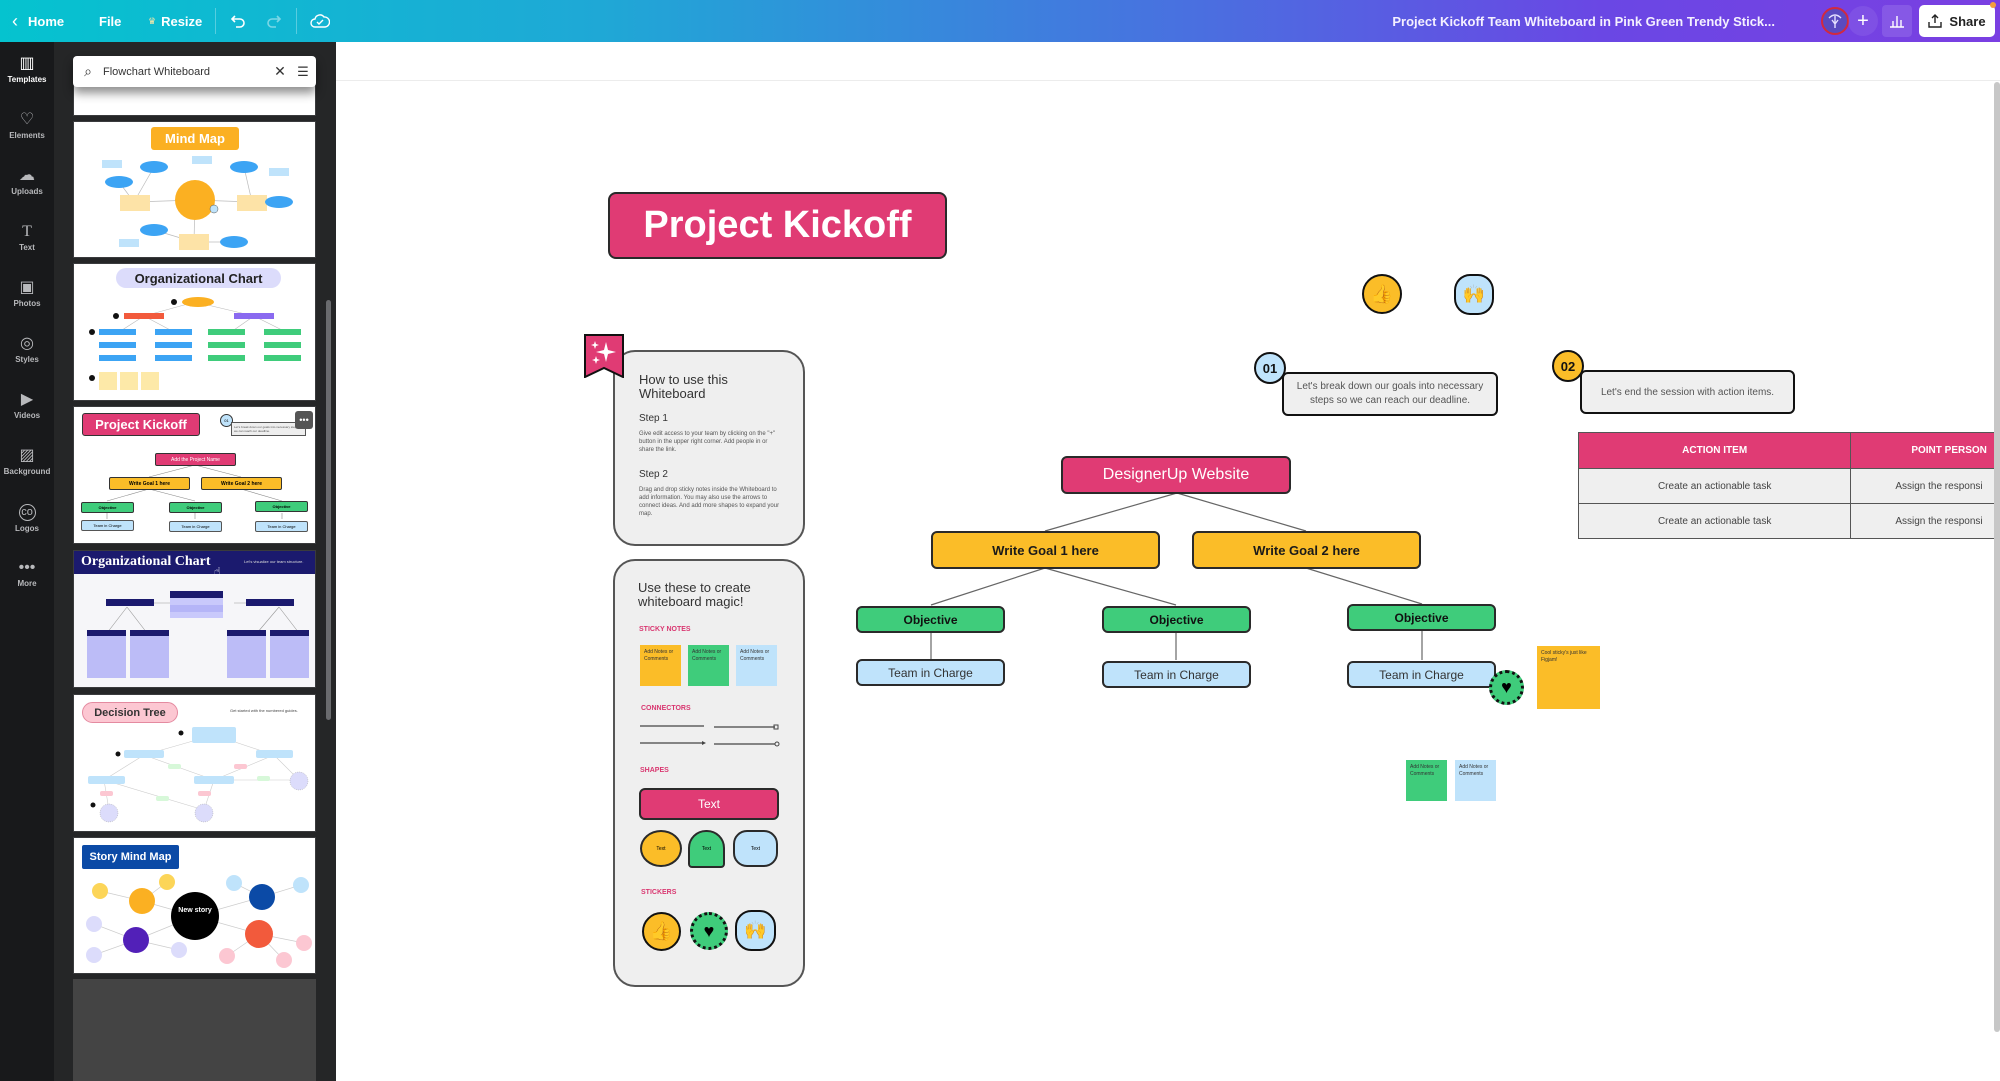 This screenshot has height=1081, width=2000. Describe the element at coordinates (1364, 586) in the screenshot. I see `connector-goal2-obj3` at that location.